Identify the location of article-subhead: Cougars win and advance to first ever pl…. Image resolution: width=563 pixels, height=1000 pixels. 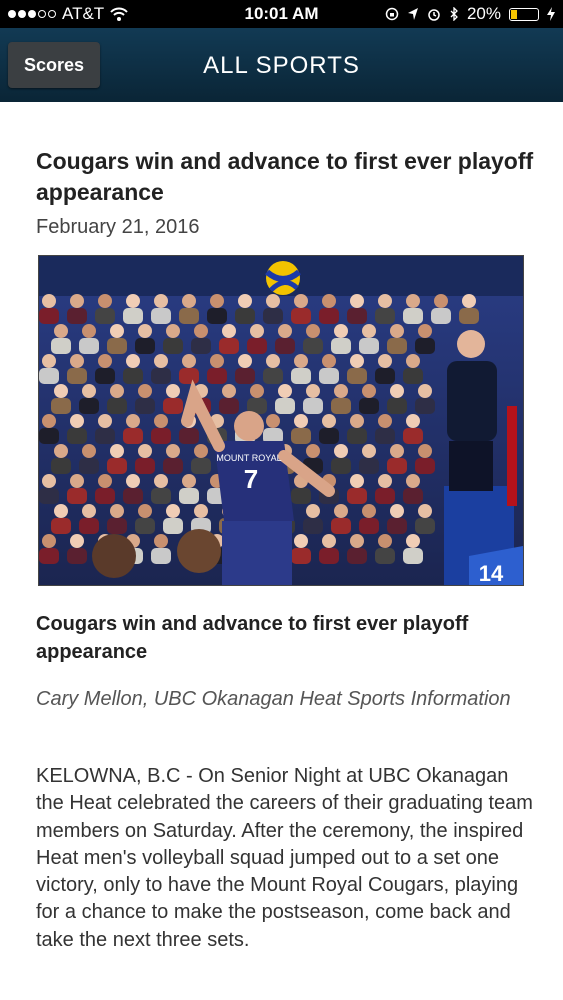
(252, 638).